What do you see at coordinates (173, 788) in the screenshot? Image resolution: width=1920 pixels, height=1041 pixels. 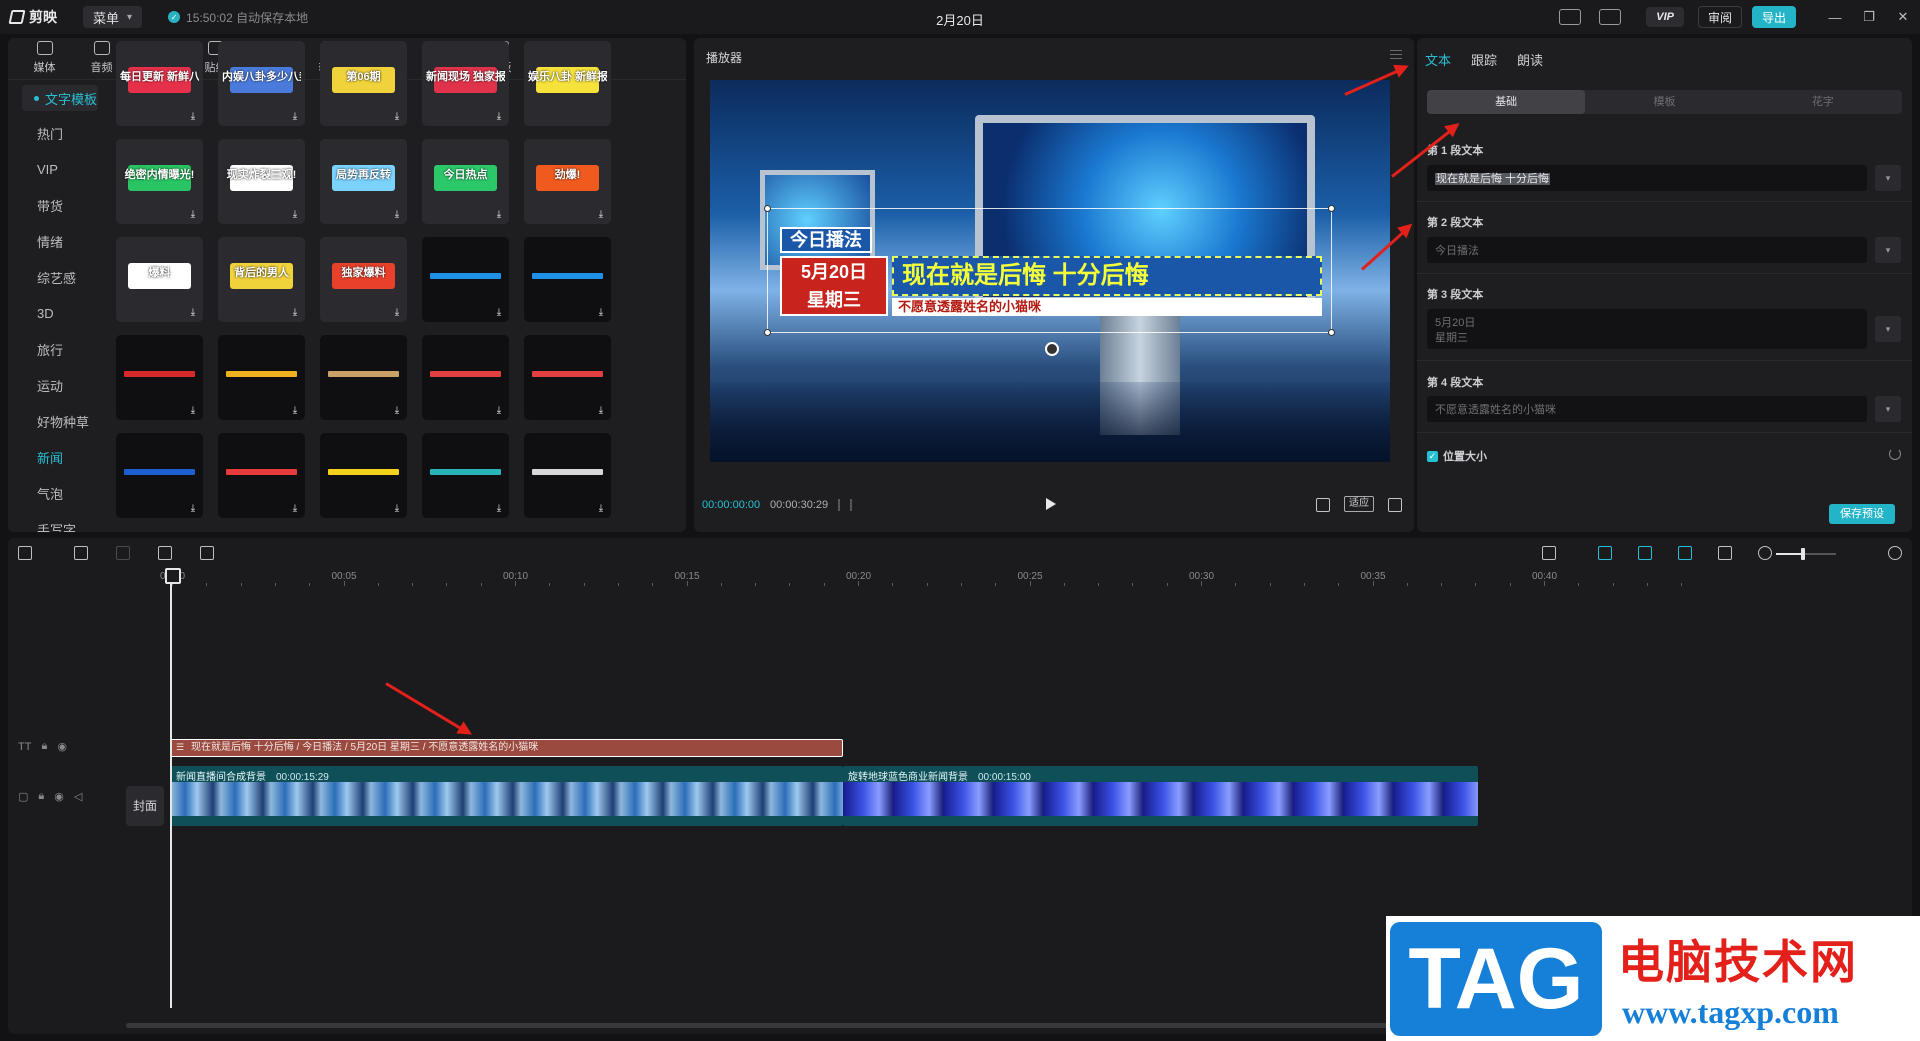 I see `playhead` at bounding box center [173, 788].